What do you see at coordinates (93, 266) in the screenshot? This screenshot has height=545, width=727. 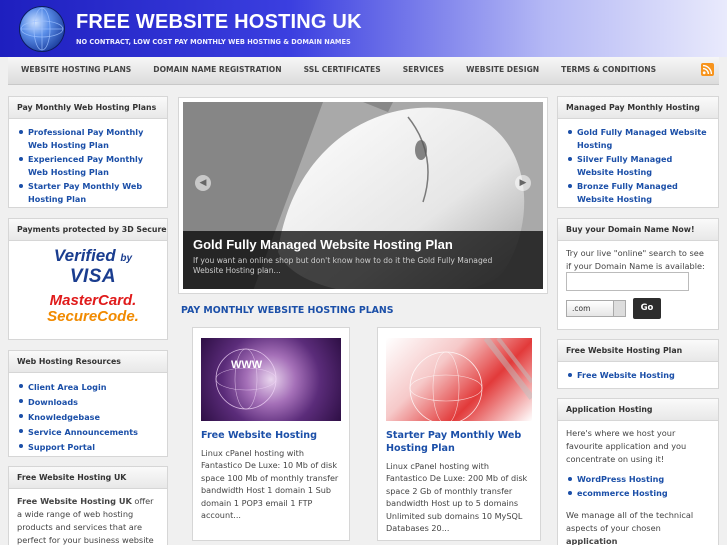 I see `verified-by-visa-logo: Verified by VISA` at bounding box center [93, 266].